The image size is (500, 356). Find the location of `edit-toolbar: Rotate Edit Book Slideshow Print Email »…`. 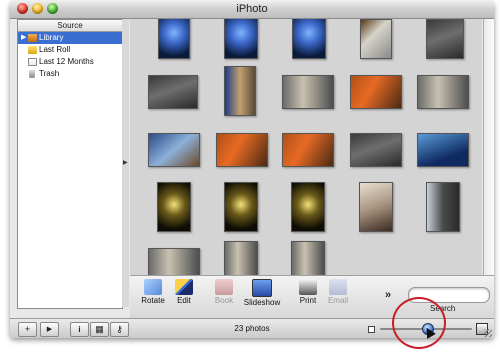

edit-toolbar: Rotate Edit Book Slideshow Print Email »… is located at coordinates (312, 297).